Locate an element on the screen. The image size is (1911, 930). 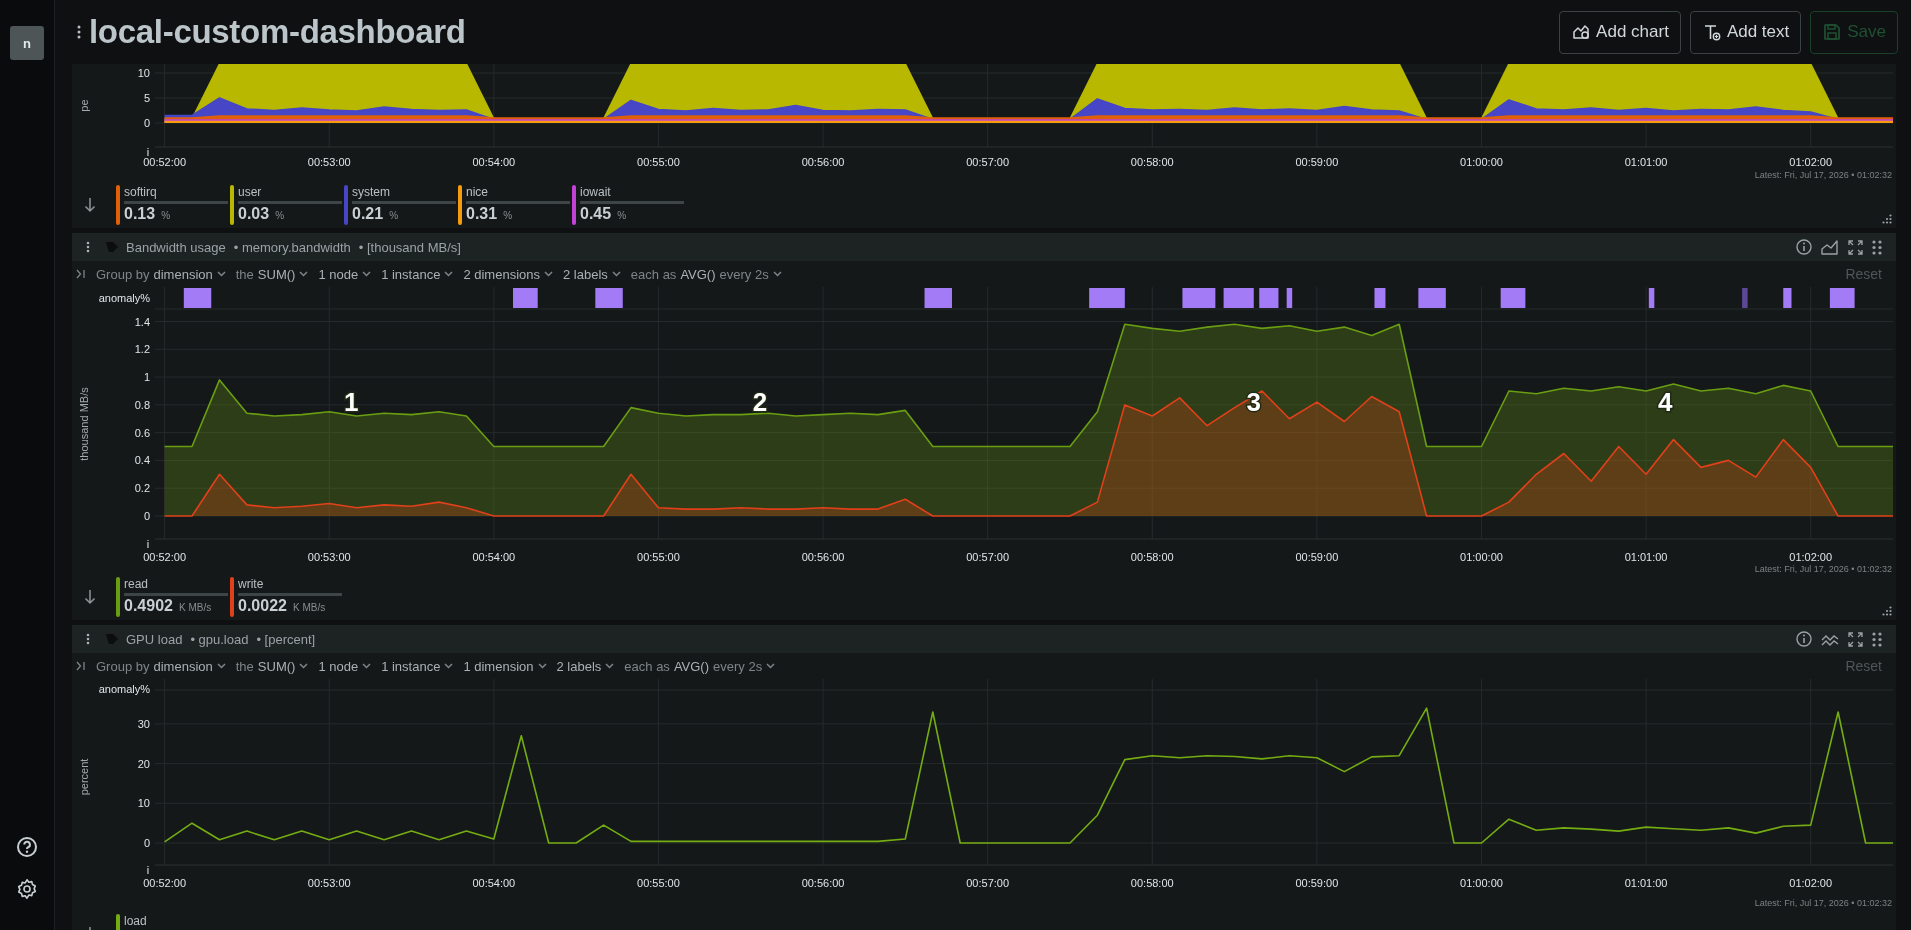
dropdown-button: 2 dimensions is located at coordinates (508, 274).